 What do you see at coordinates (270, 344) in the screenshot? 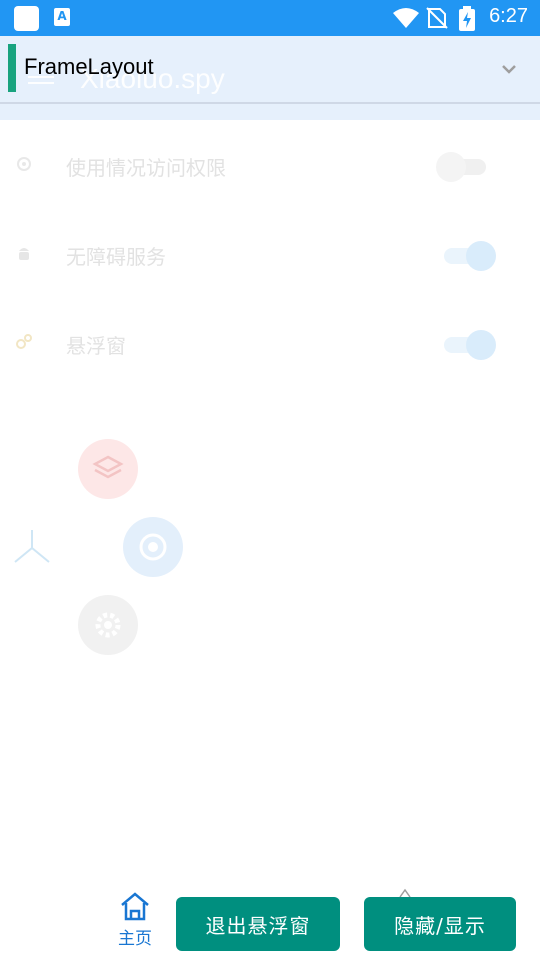
I see `setting-row-floating-window: 悬浮窗` at bounding box center [270, 344].